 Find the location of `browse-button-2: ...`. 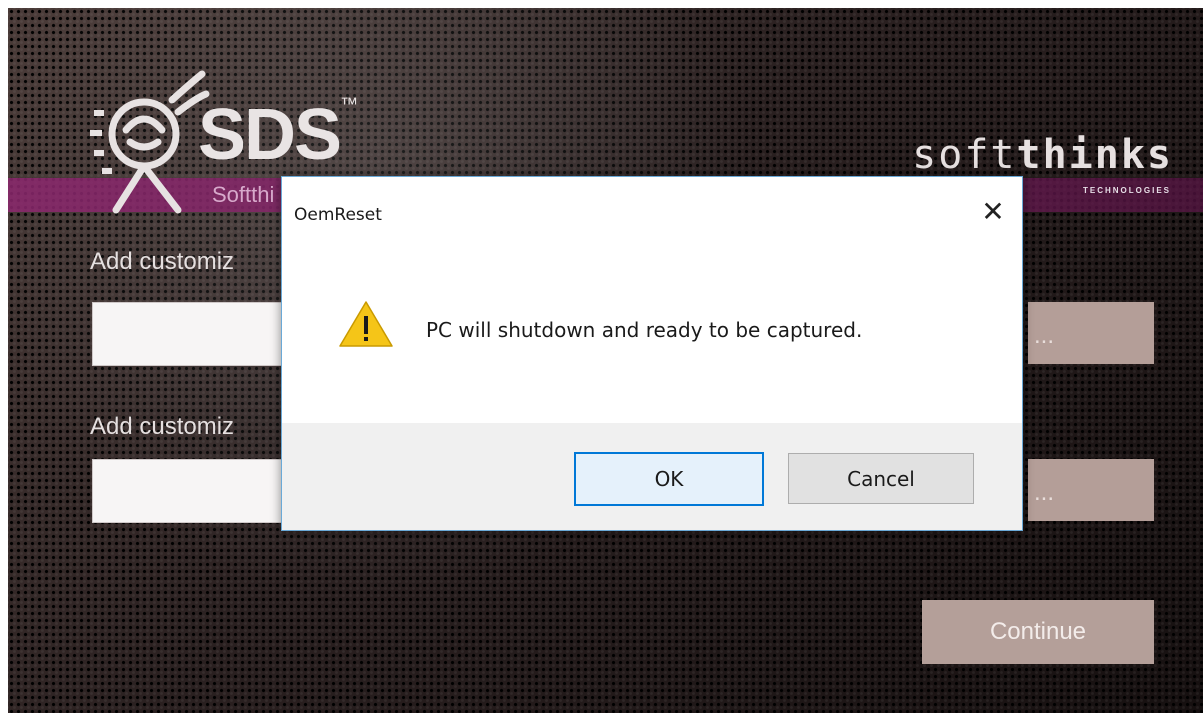

browse-button-2: ... is located at coordinates (1091, 490).